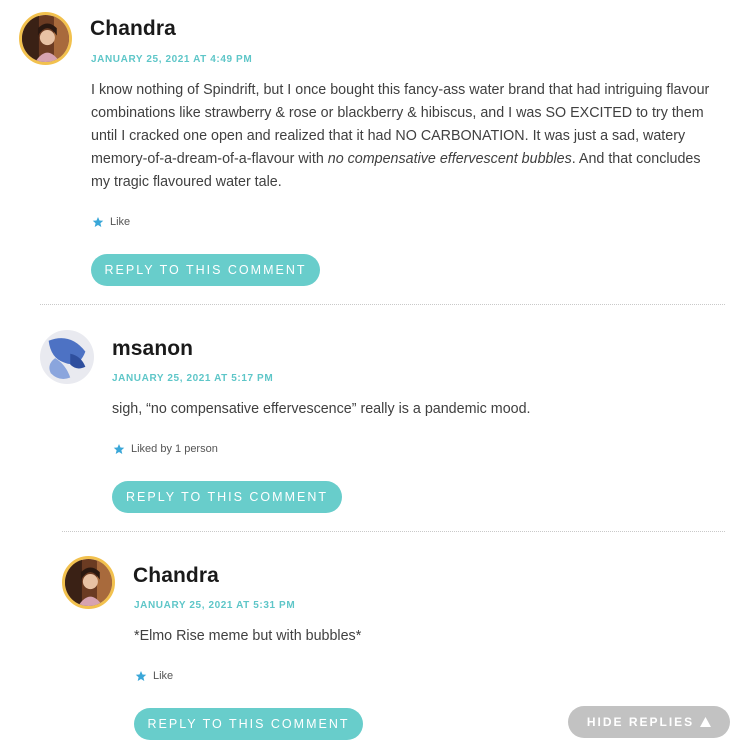 This screenshot has width=746, height=752. What do you see at coordinates (192, 378) in the screenshot?
I see `comment-date: JANUARY 25, 2021 AT 5:17 PM` at bounding box center [192, 378].